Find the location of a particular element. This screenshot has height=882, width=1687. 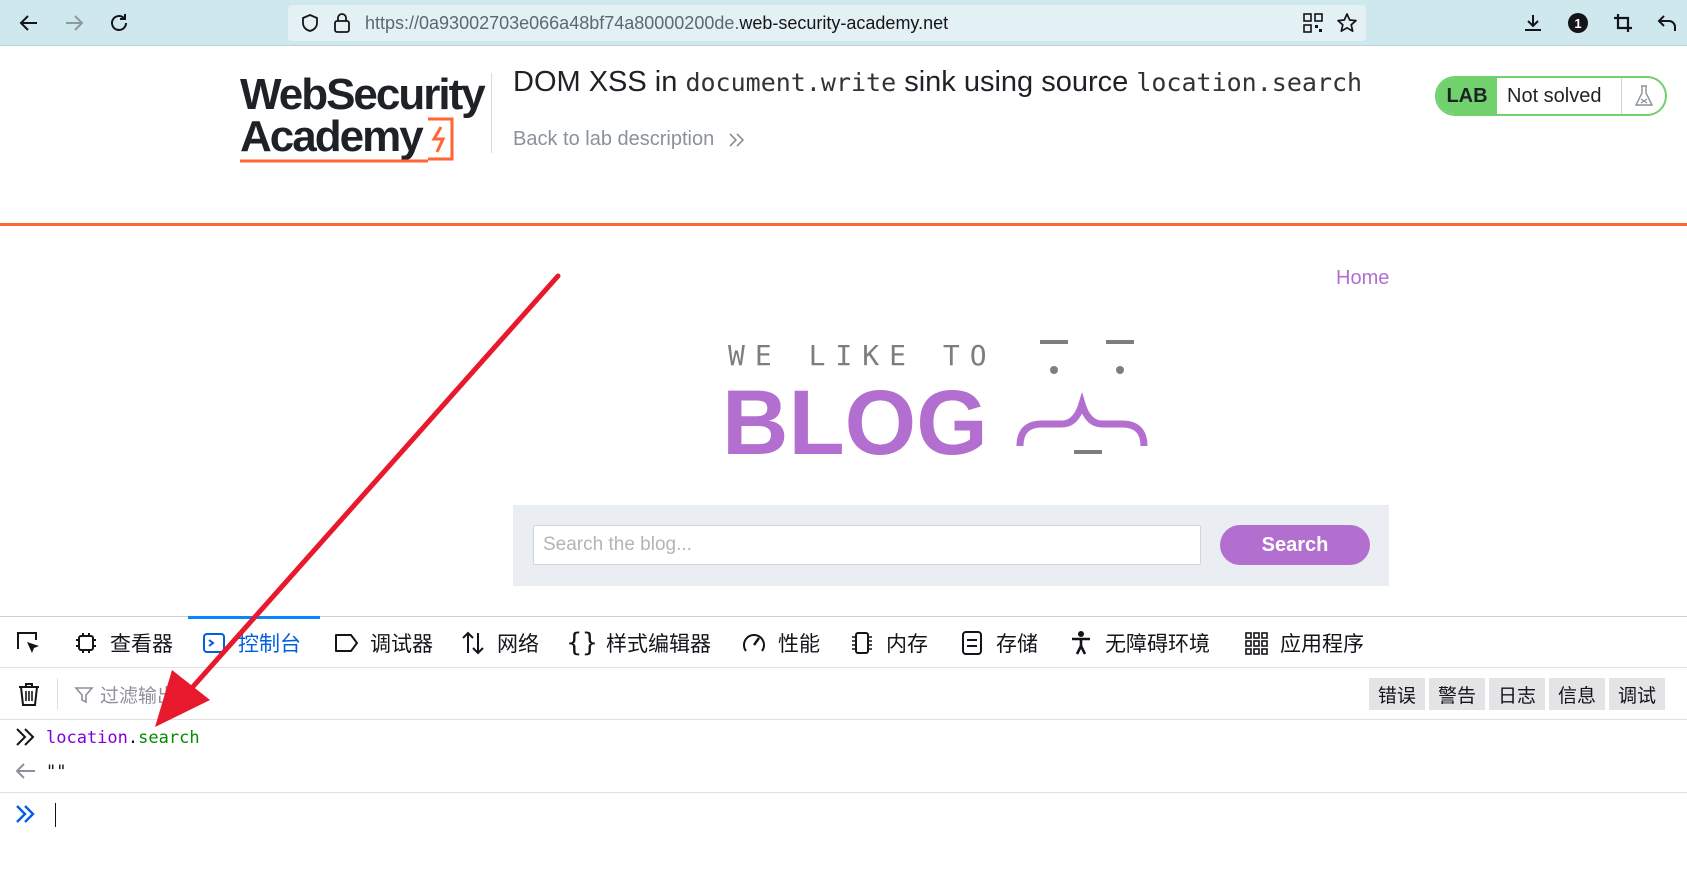

result-arrow-icon is located at coordinates (27, 773).